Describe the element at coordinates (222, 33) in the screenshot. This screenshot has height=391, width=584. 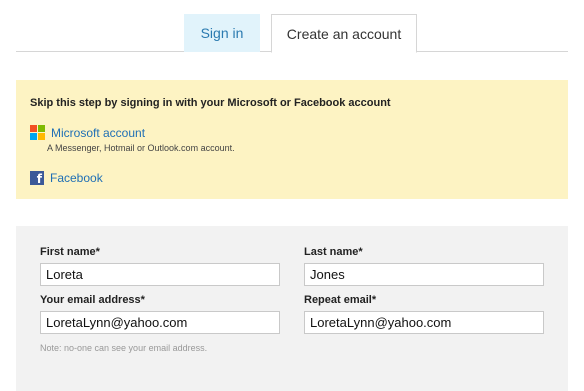
I see `tab-sign-in: Sign in` at that location.